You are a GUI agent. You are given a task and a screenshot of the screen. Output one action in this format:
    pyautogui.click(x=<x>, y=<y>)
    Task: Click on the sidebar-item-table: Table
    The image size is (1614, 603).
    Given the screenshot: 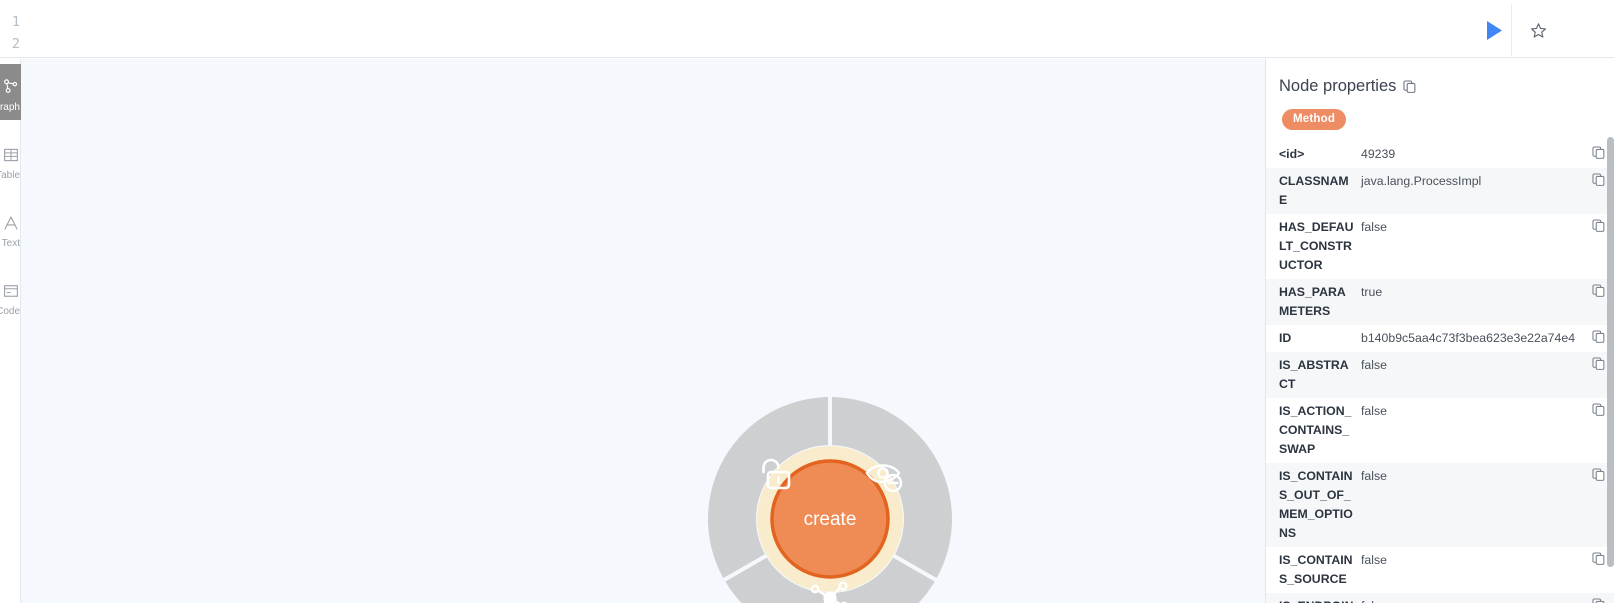 What is the action you would take?
    pyautogui.click(x=10, y=160)
    